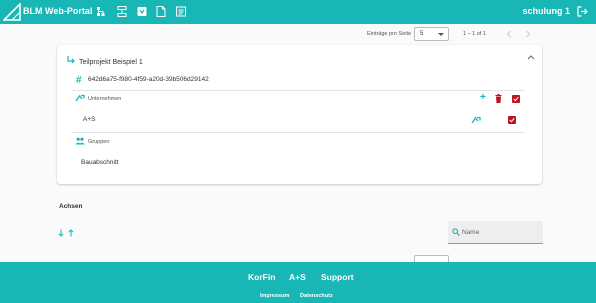 The image size is (596, 303). What do you see at coordinates (148, 79) in the screenshot?
I see `subproject-guid: 642d6a75-f980-4f59-a20d-39b506d29142` at bounding box center [148, 79].